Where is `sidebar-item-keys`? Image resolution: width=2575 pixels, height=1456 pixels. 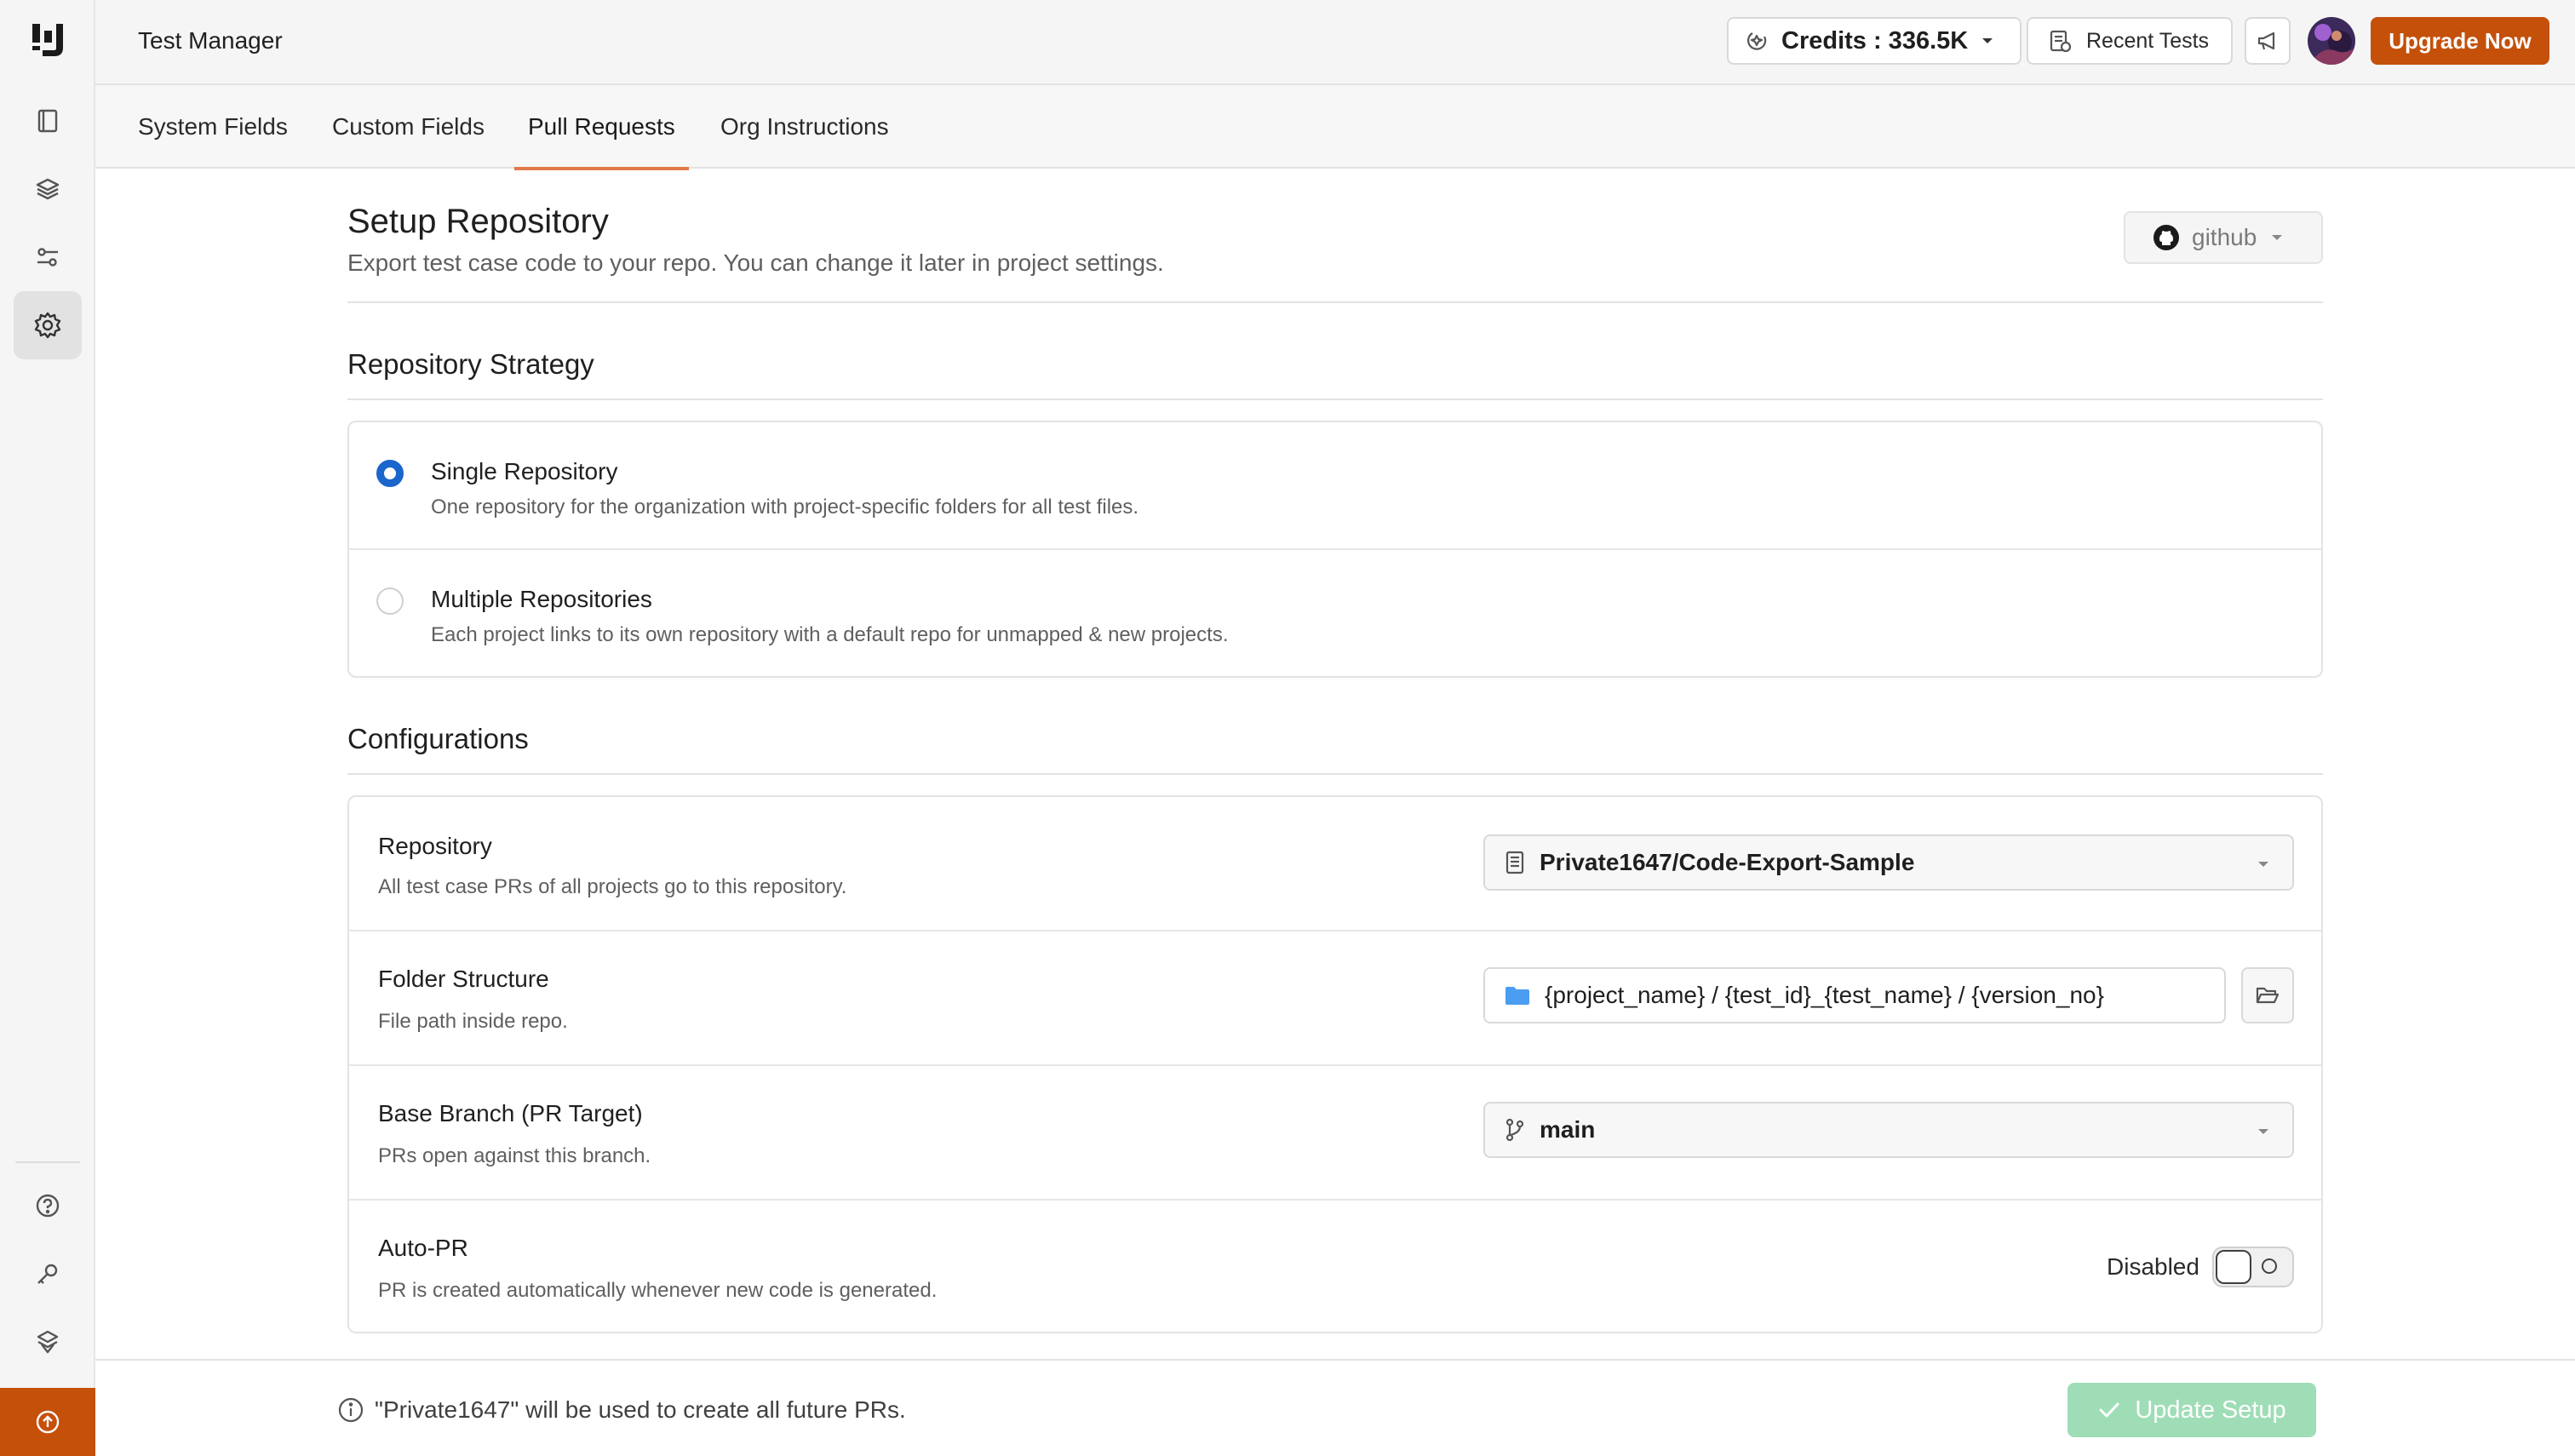
sidebar-item-keys is located at coordinates (48, 1274).